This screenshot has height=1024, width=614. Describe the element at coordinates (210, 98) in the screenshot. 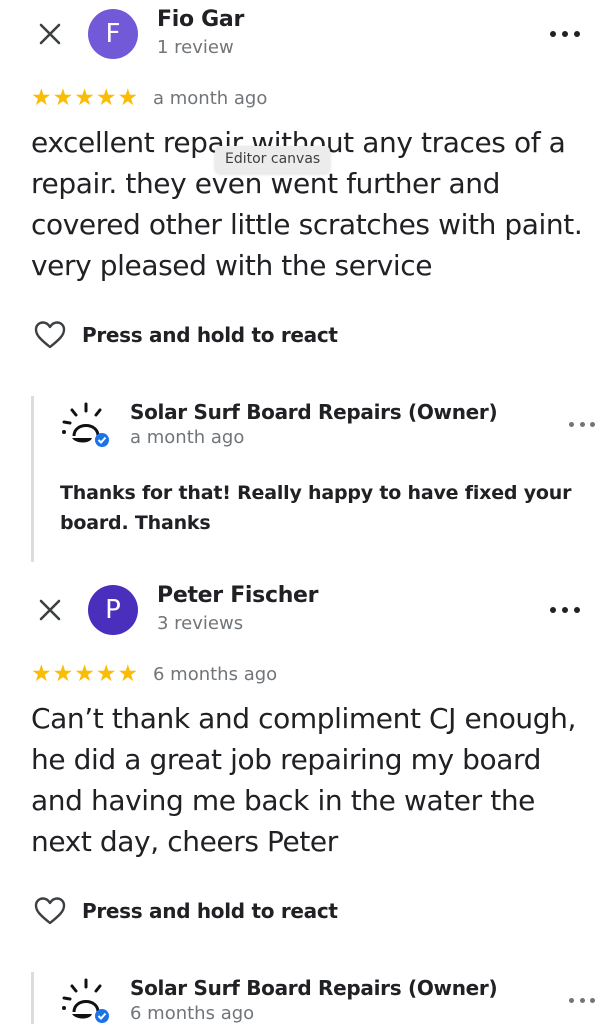

I see `review-time: a month ago` at that location.